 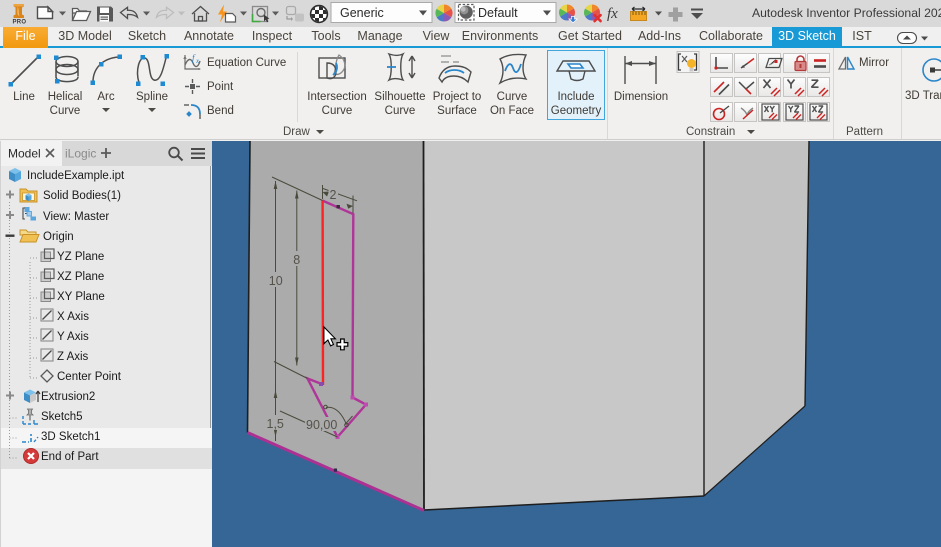 I want to click on svg-text: 2, so click(x=333, y=195).